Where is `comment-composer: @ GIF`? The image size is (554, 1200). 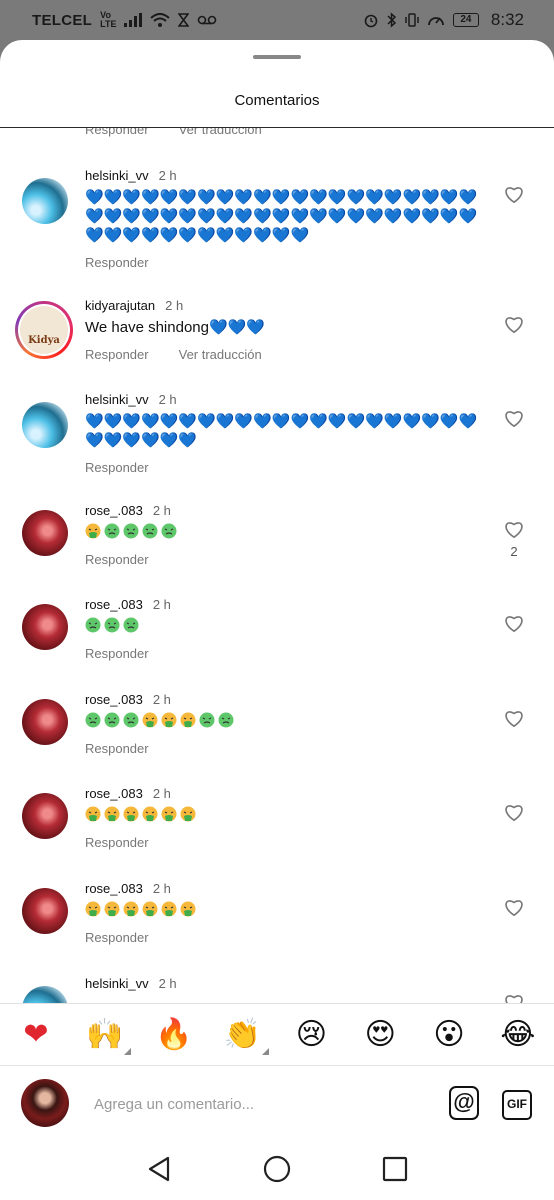
comment-composer: @ GIF is located at coordinates (277, 1102).